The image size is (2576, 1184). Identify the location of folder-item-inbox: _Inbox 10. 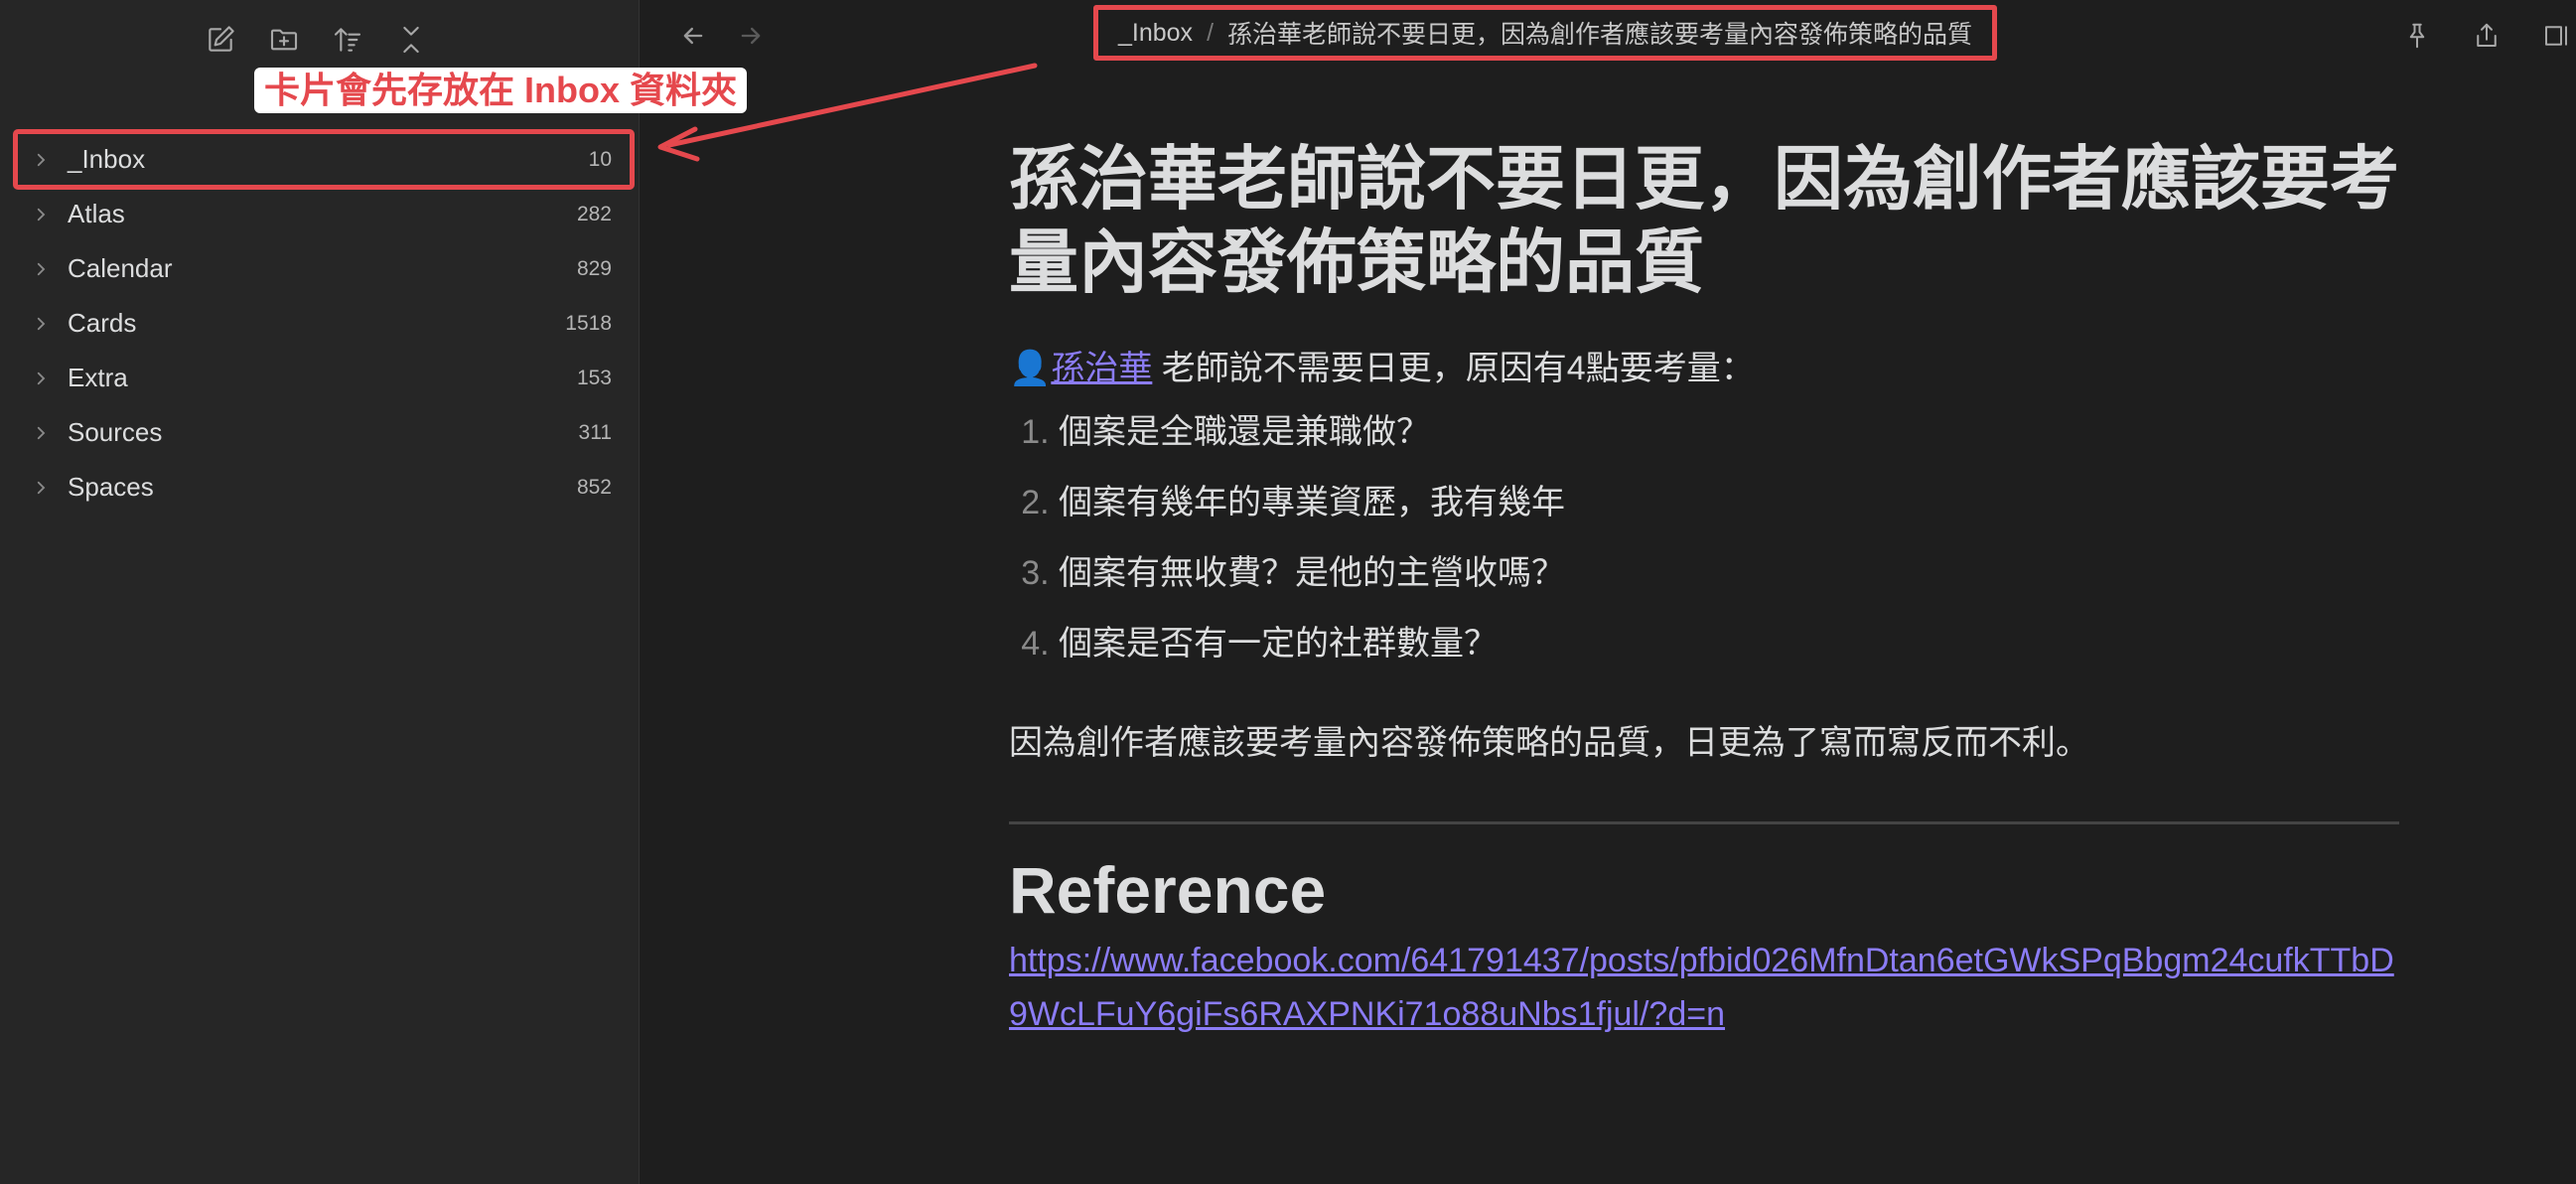
(324, 159).